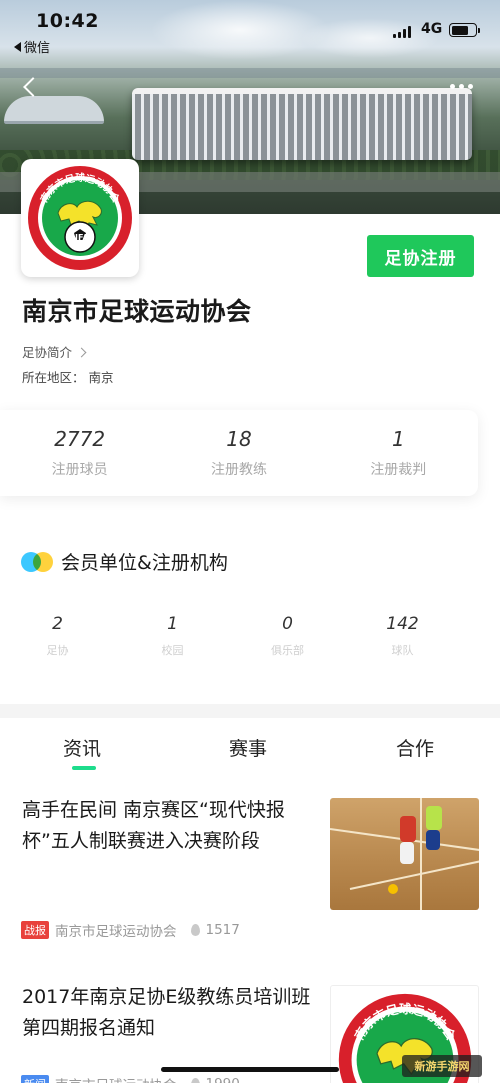  Describe the element at coordinates (172, 642) in the screenshot. I see `member-campus: 1 校园` at that location.